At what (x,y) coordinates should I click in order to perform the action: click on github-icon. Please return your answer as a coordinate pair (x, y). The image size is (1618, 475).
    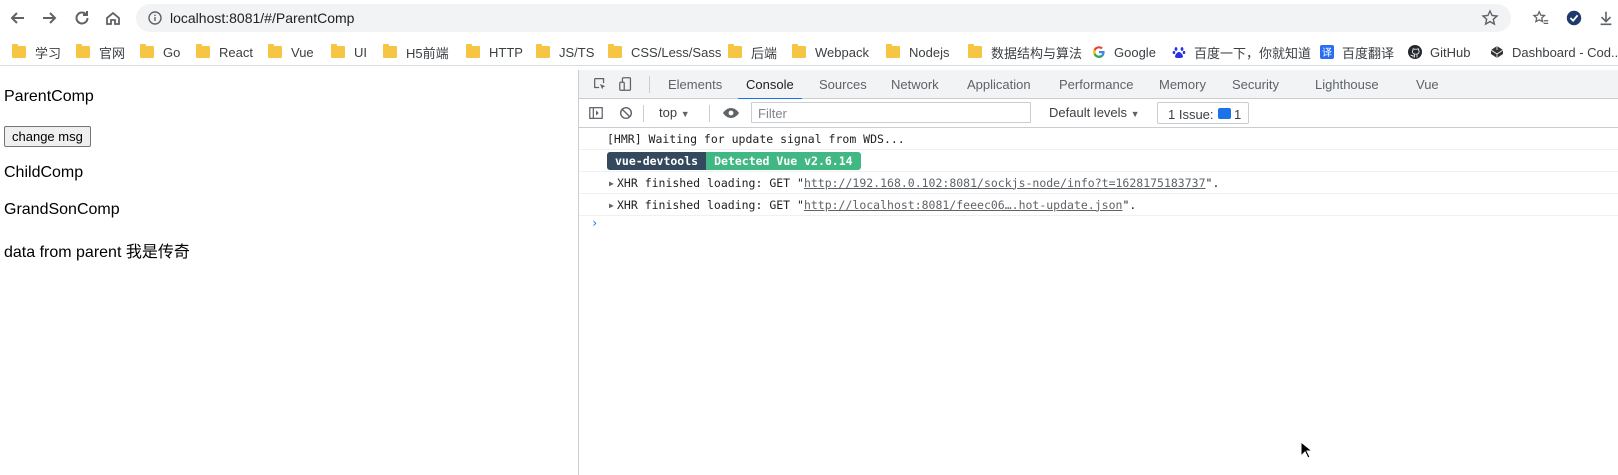
    Looking at the image, I should click on (1415, 52).